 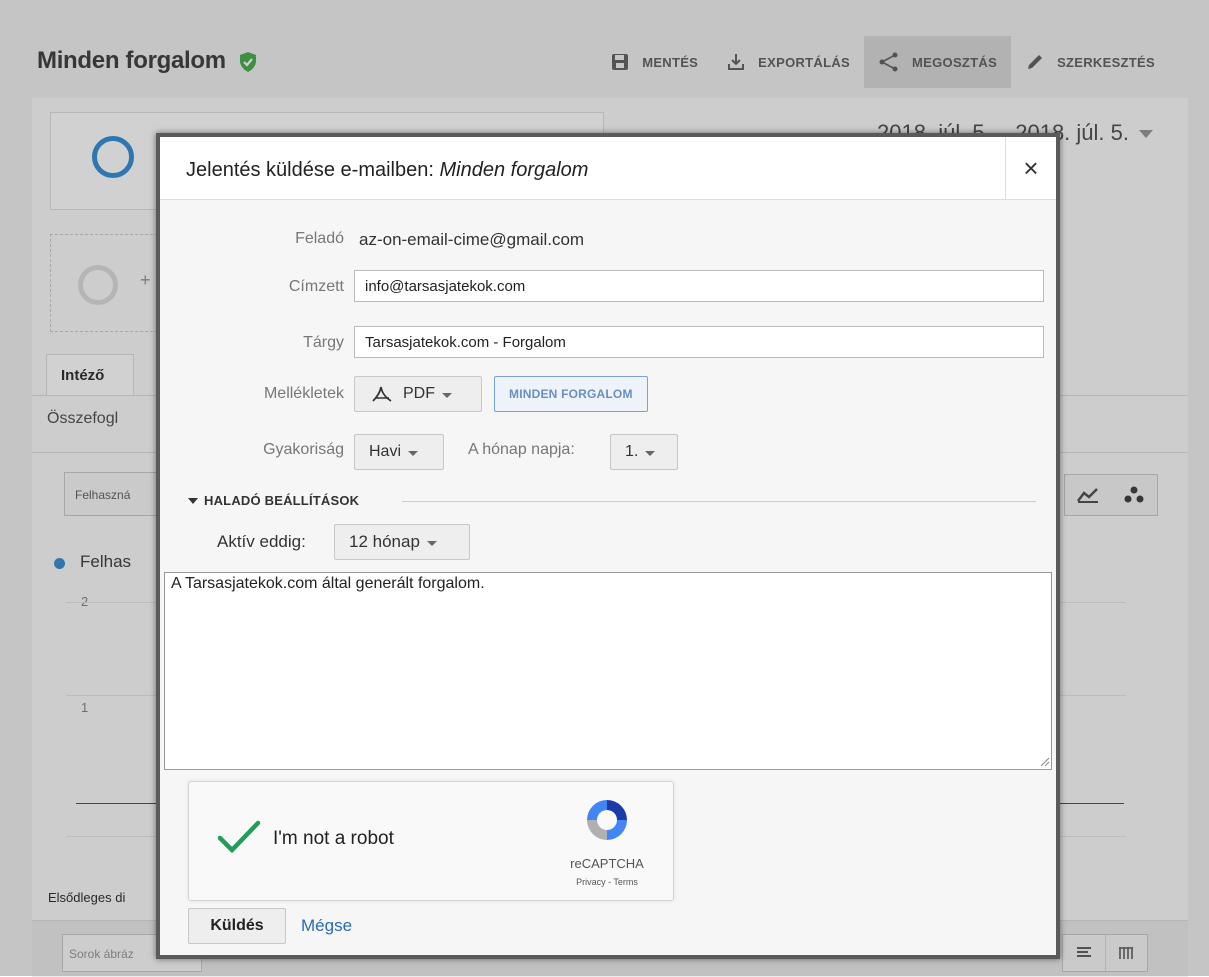 I want to click on recaptcha-checkbox-label: I'm not a robot, so click(x=333, y=838).